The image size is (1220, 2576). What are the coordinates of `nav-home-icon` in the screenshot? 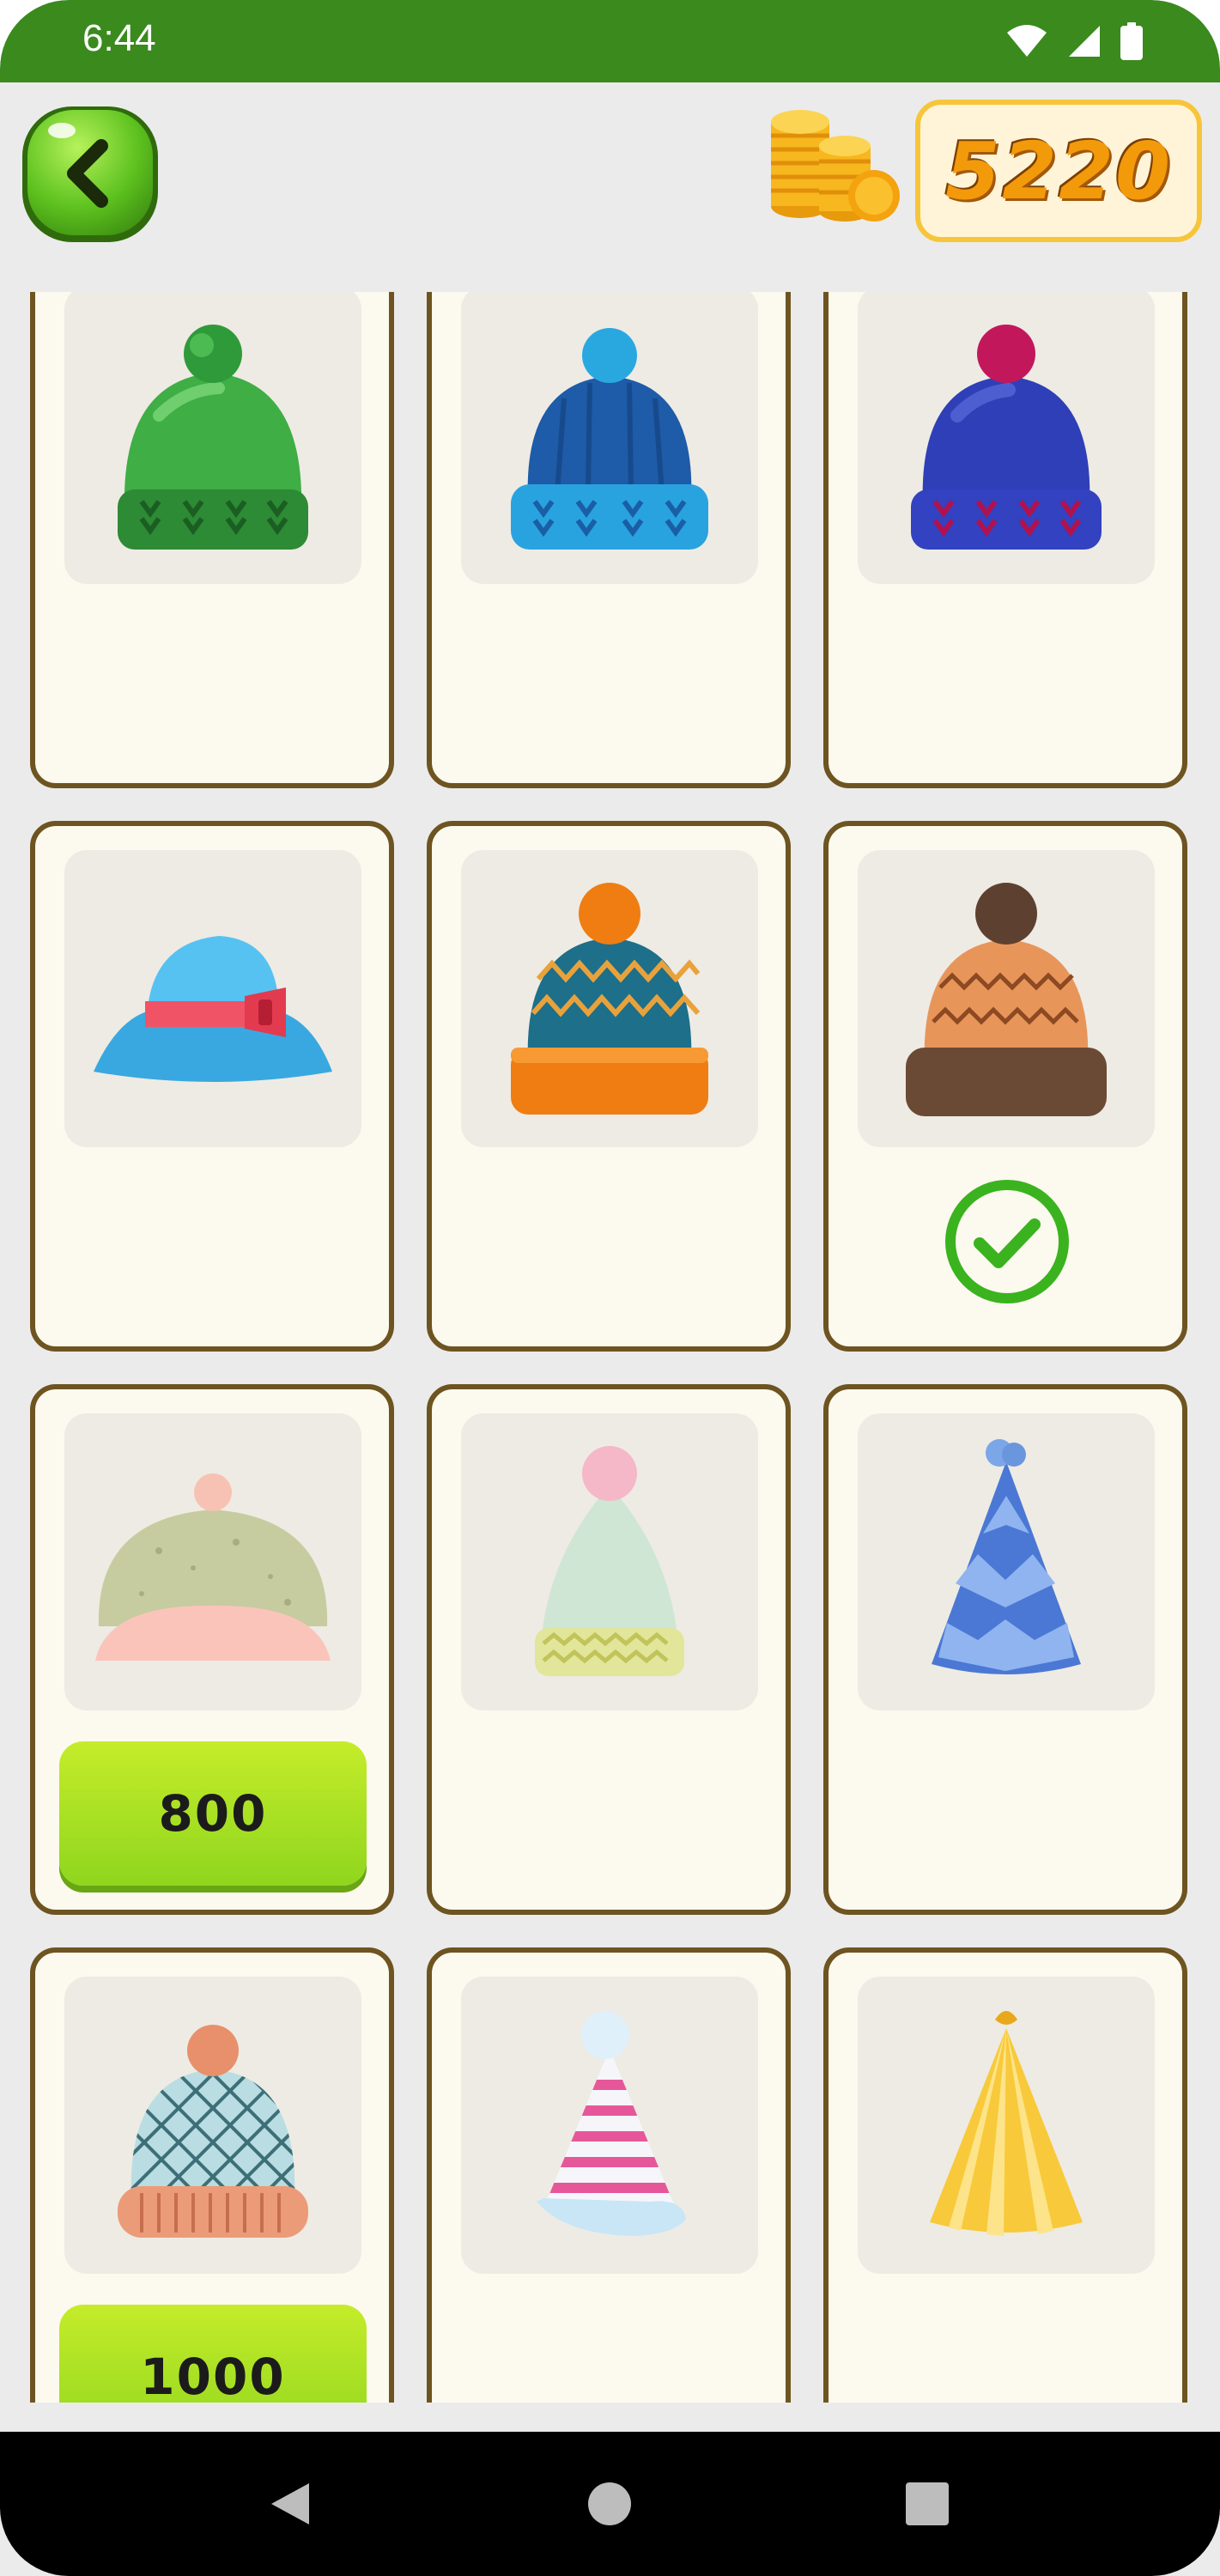 It's located at (609, 2504).